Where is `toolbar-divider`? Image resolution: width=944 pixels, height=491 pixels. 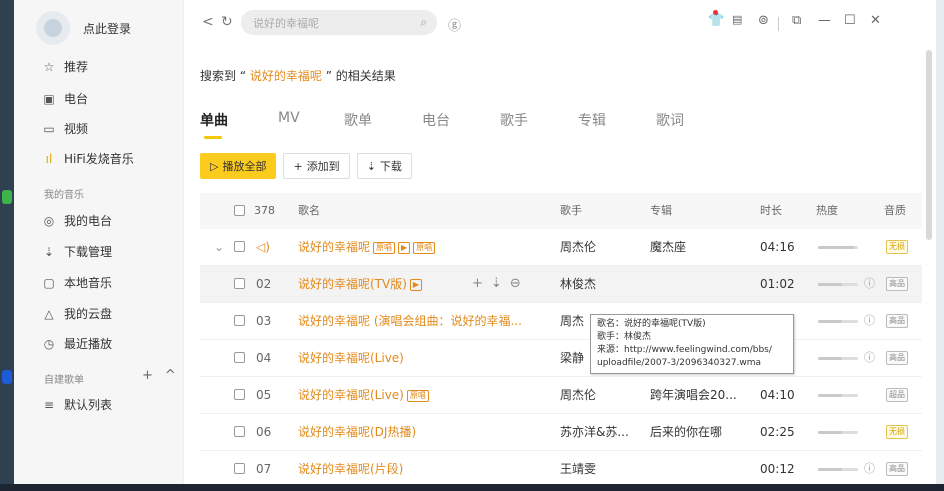
toolbar-divider is located at coordinates (778, 24).